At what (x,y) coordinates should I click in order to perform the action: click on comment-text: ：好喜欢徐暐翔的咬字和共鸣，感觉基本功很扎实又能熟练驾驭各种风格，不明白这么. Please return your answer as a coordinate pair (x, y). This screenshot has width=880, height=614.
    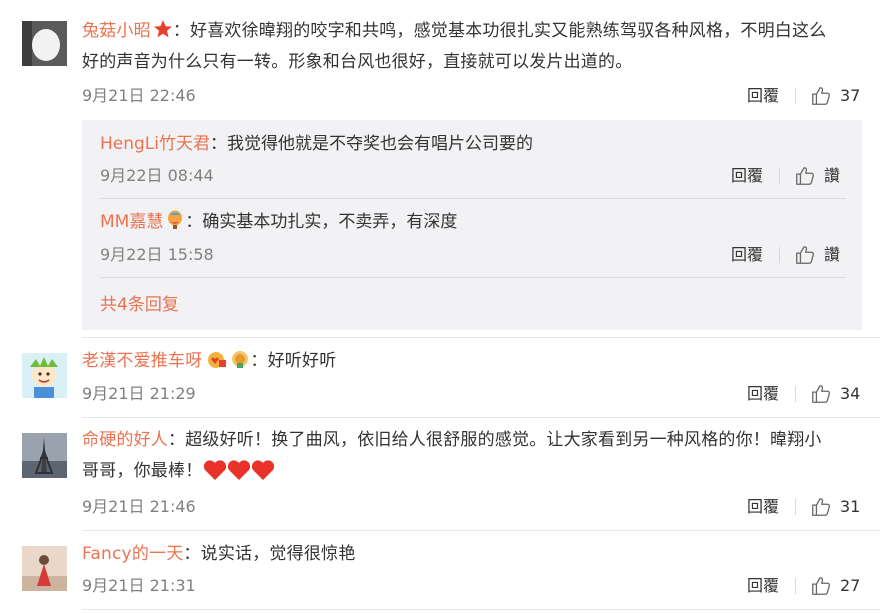
    Looking at the image, I should click on (499, 31).